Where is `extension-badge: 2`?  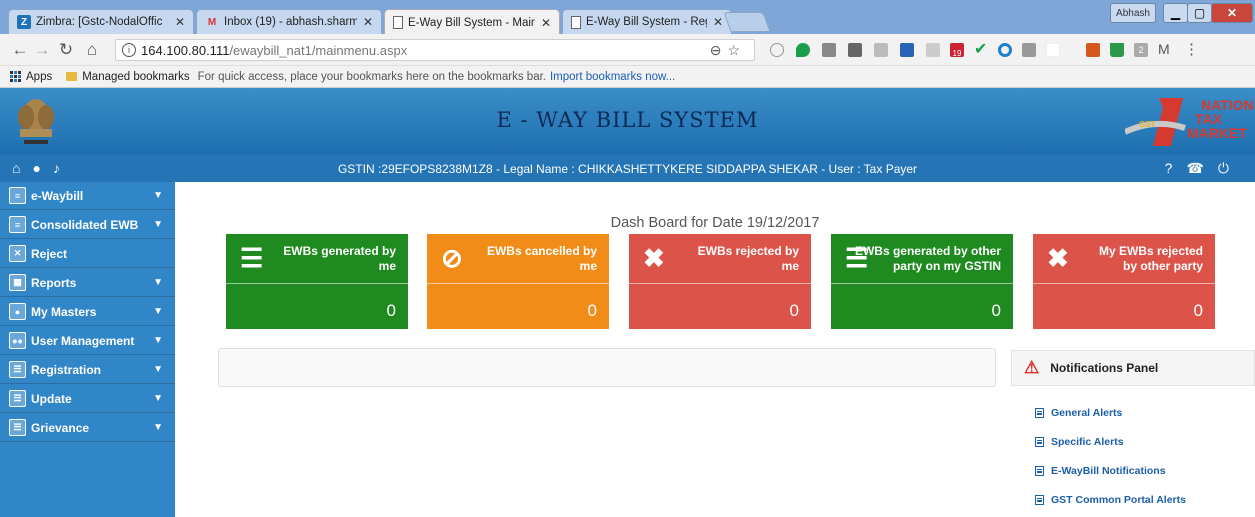
extension-badge: 2 is located at coordinates (1141, 50).